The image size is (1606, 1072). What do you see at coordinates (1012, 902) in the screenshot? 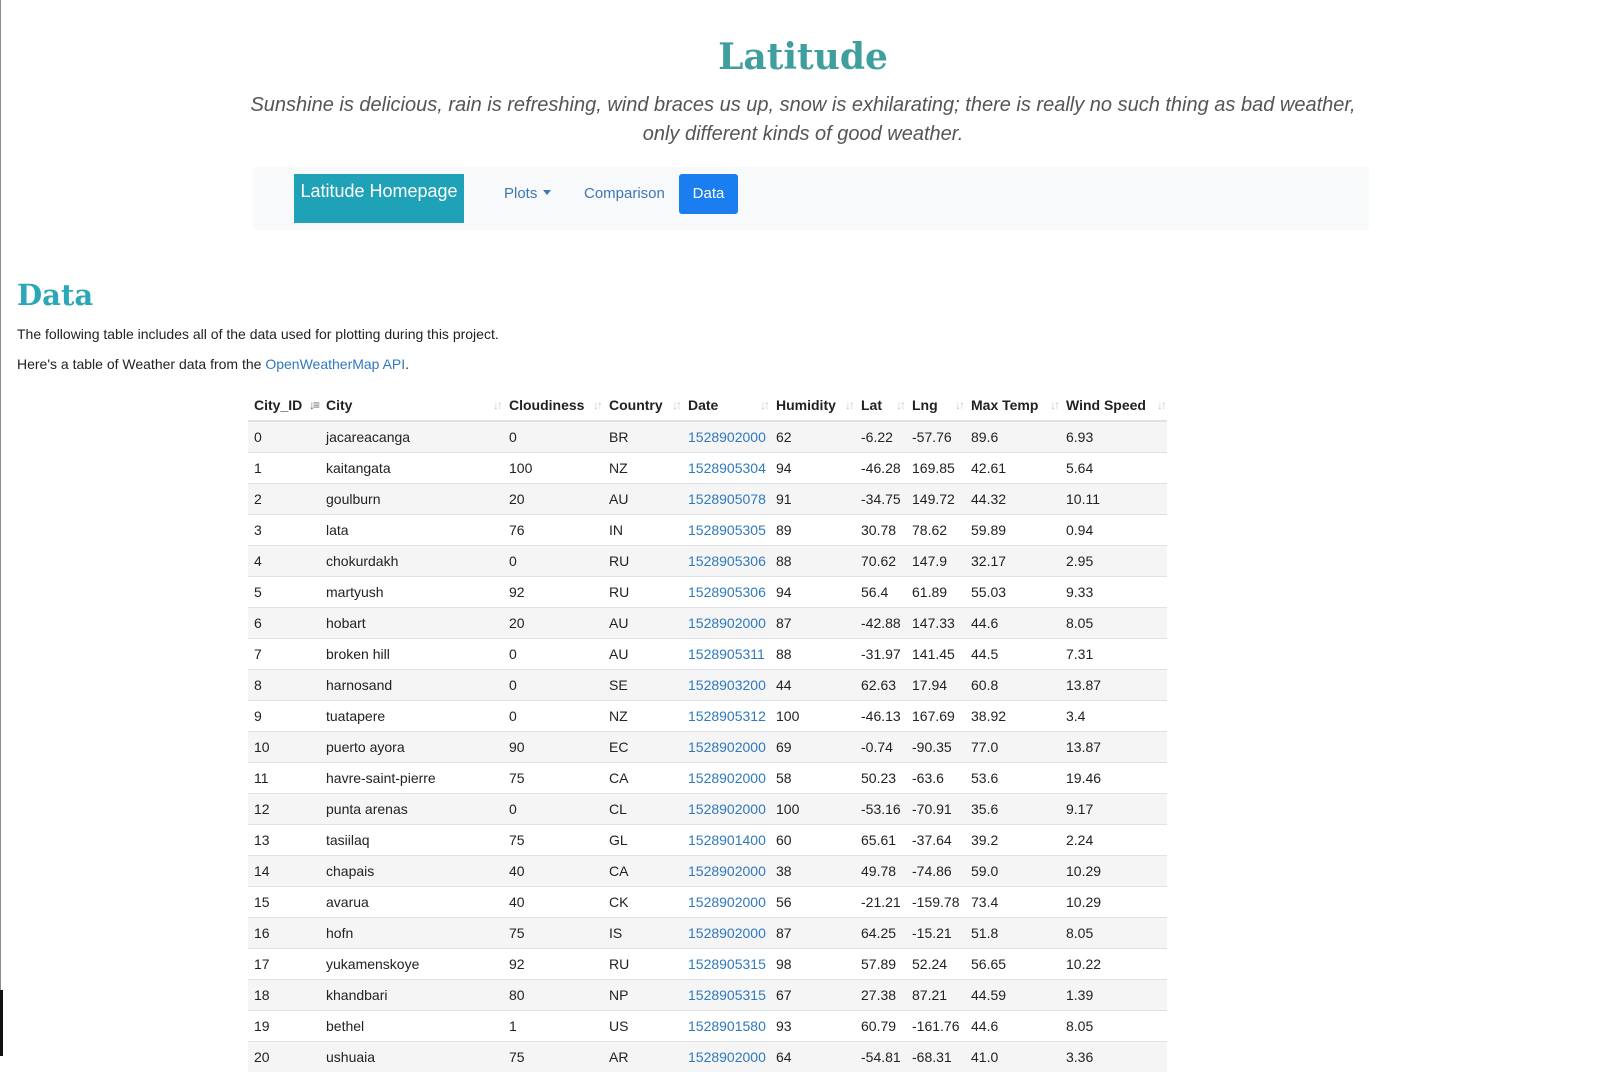
I see `table-cell: 73.4` at bounding box center [1012, 902].